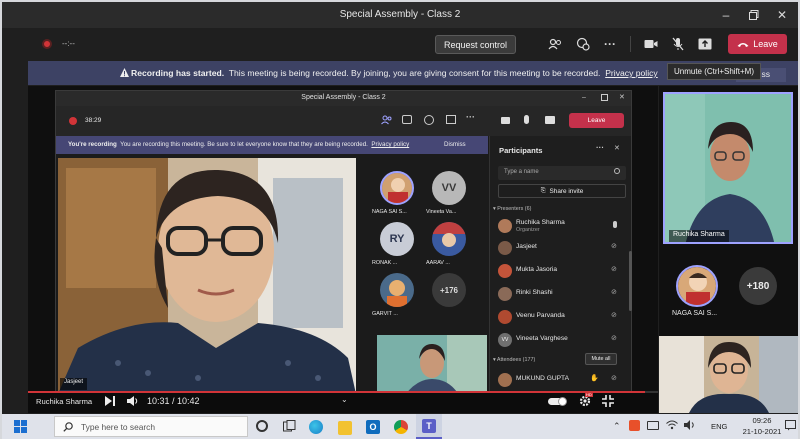 The height and width of the screenshot is (439, 800). Describe the element at coordinates (47, 44) in the screenshot. I see `recording-icon` at that location.